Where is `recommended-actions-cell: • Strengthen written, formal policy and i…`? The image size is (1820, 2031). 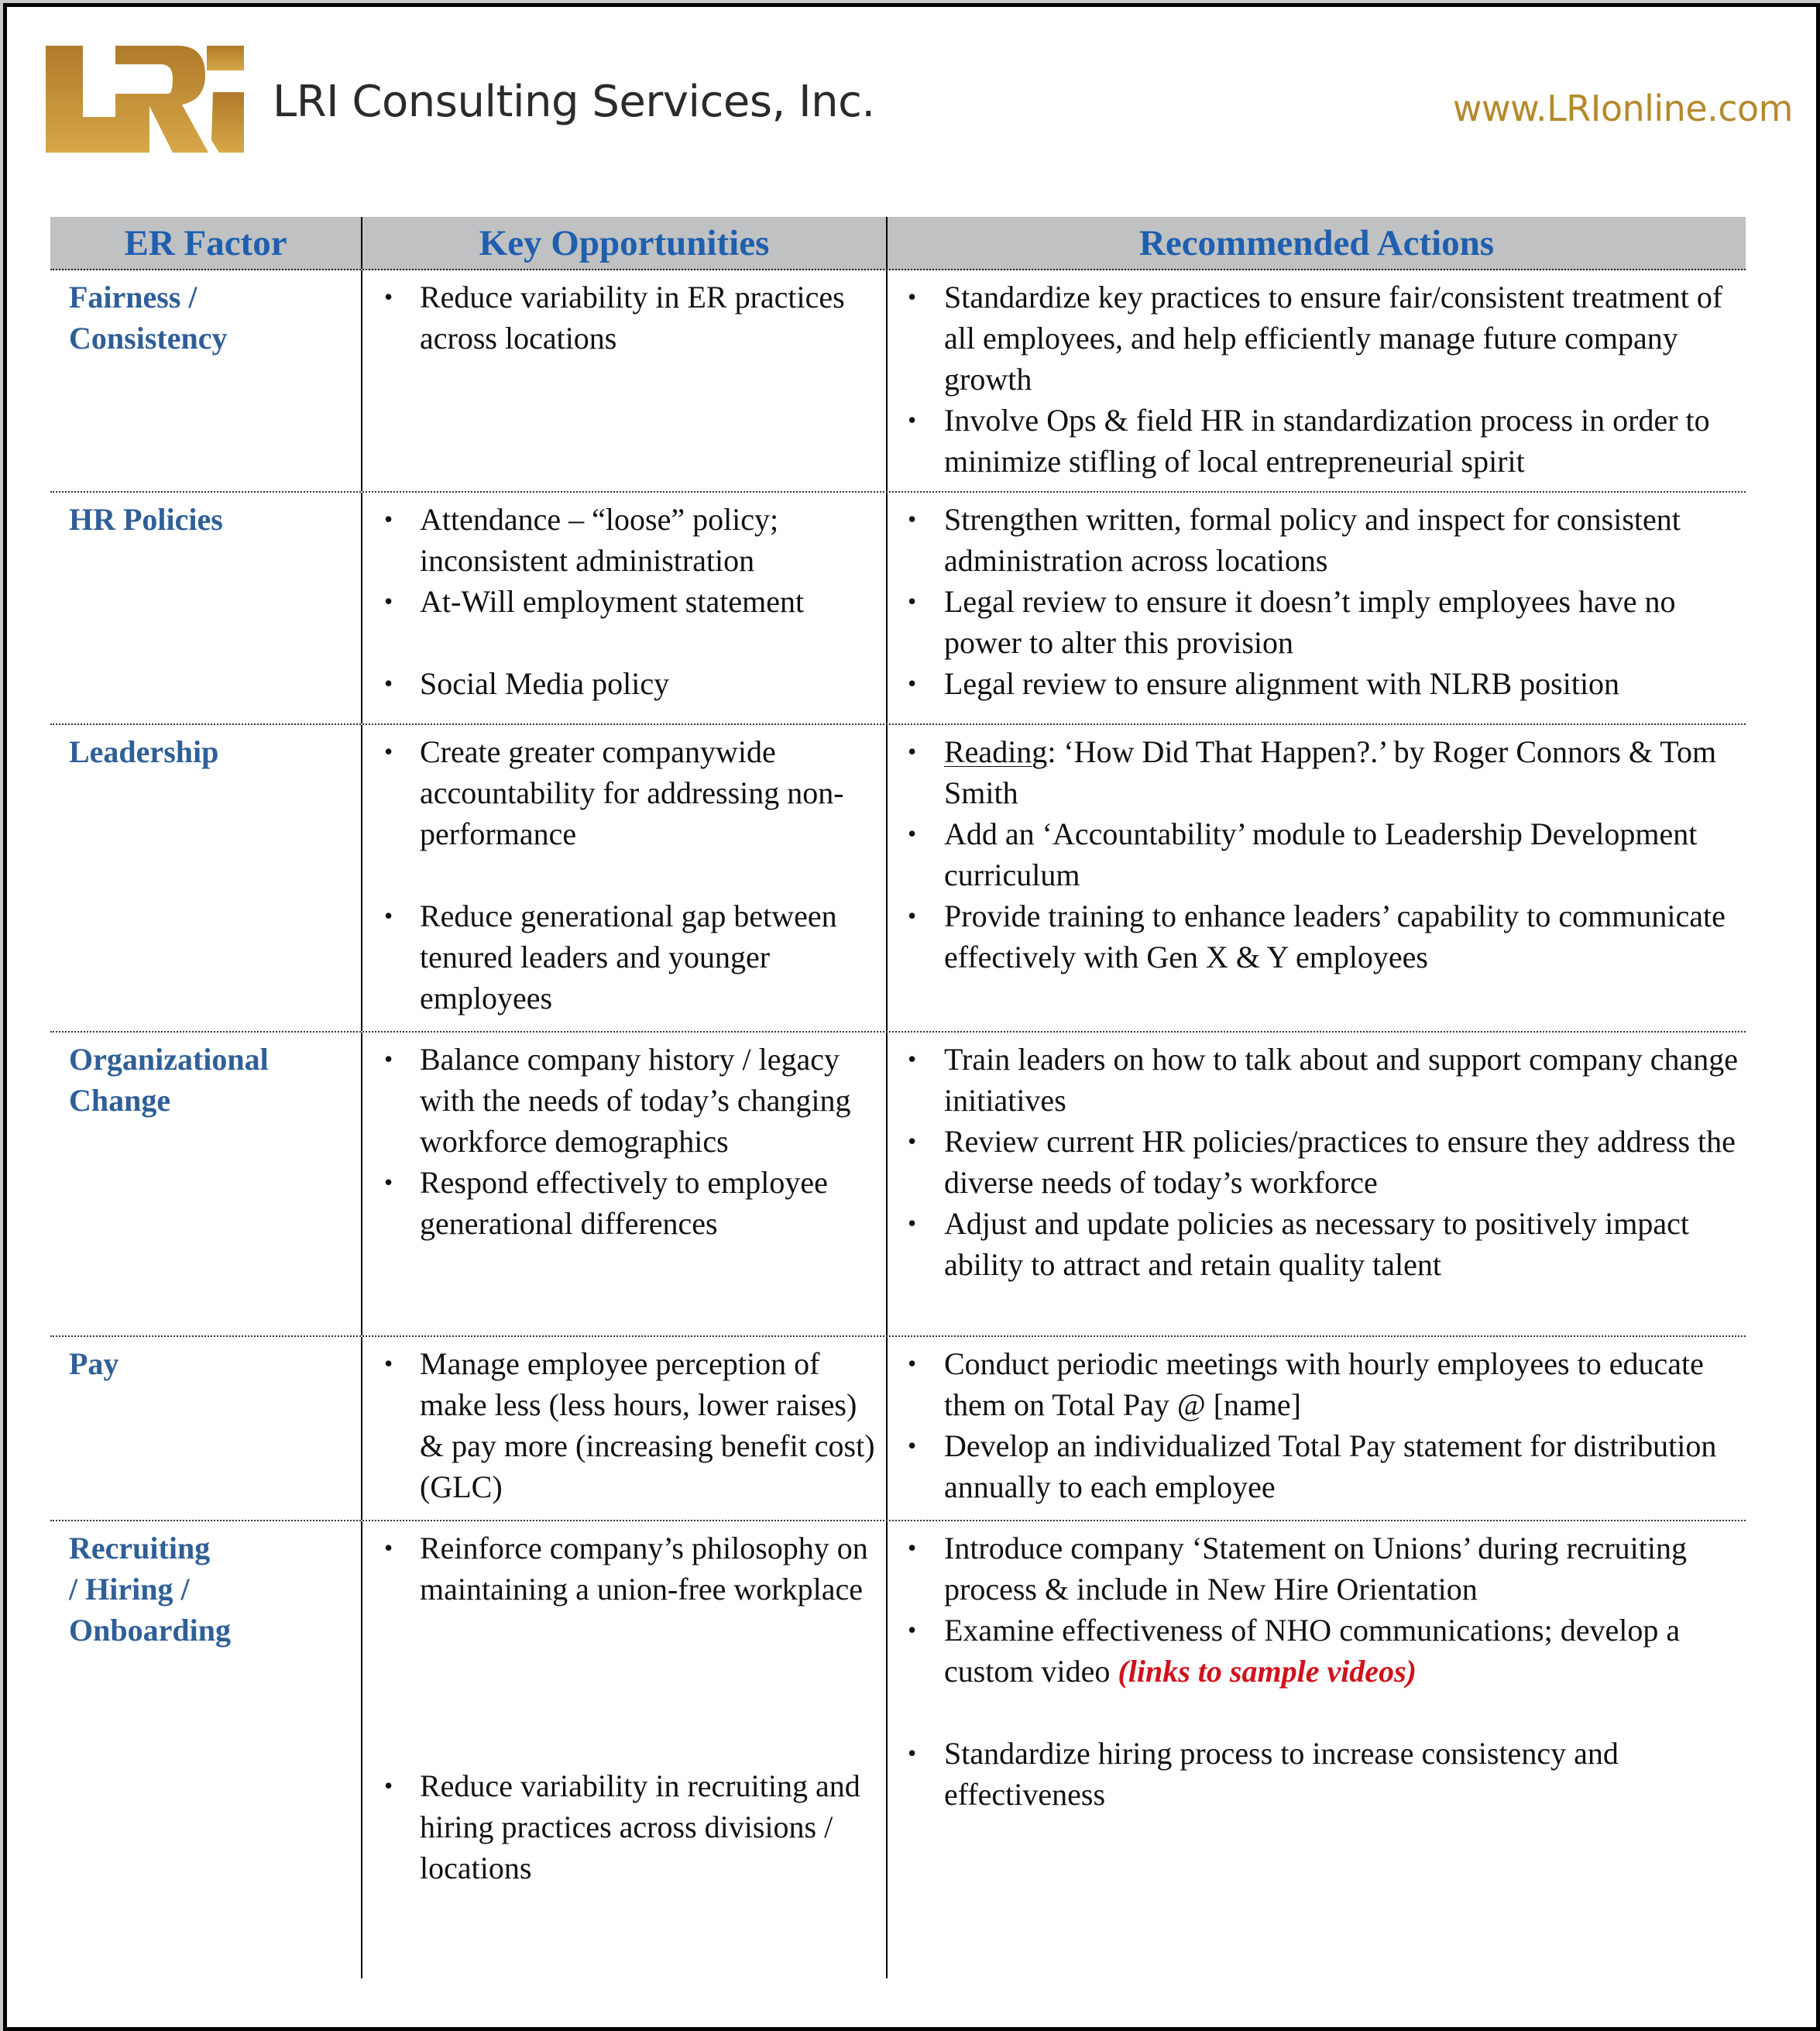 recommended-actions-cell: • Strengthen written, formal policy and i… is located at coordinates (1317, 608).